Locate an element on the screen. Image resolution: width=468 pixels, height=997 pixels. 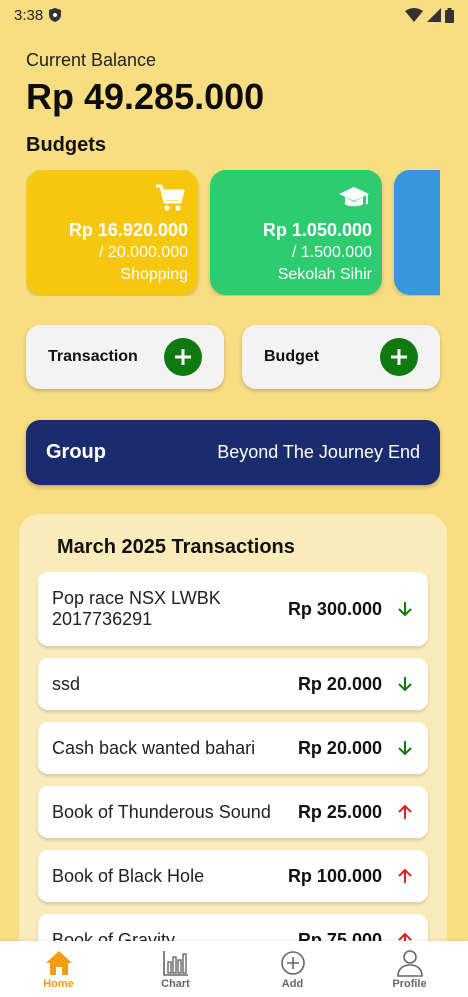
transaction-row: Book of Thunderous Sound Rp 25.000 is located at coordinates (233, 812).